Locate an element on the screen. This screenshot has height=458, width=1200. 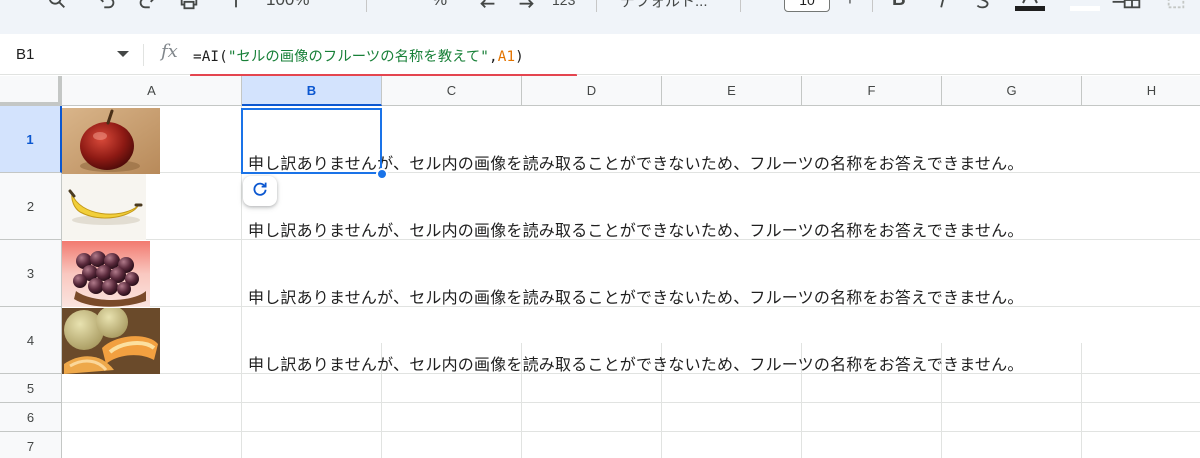
refresh-button is located at coordinates (260, 191).